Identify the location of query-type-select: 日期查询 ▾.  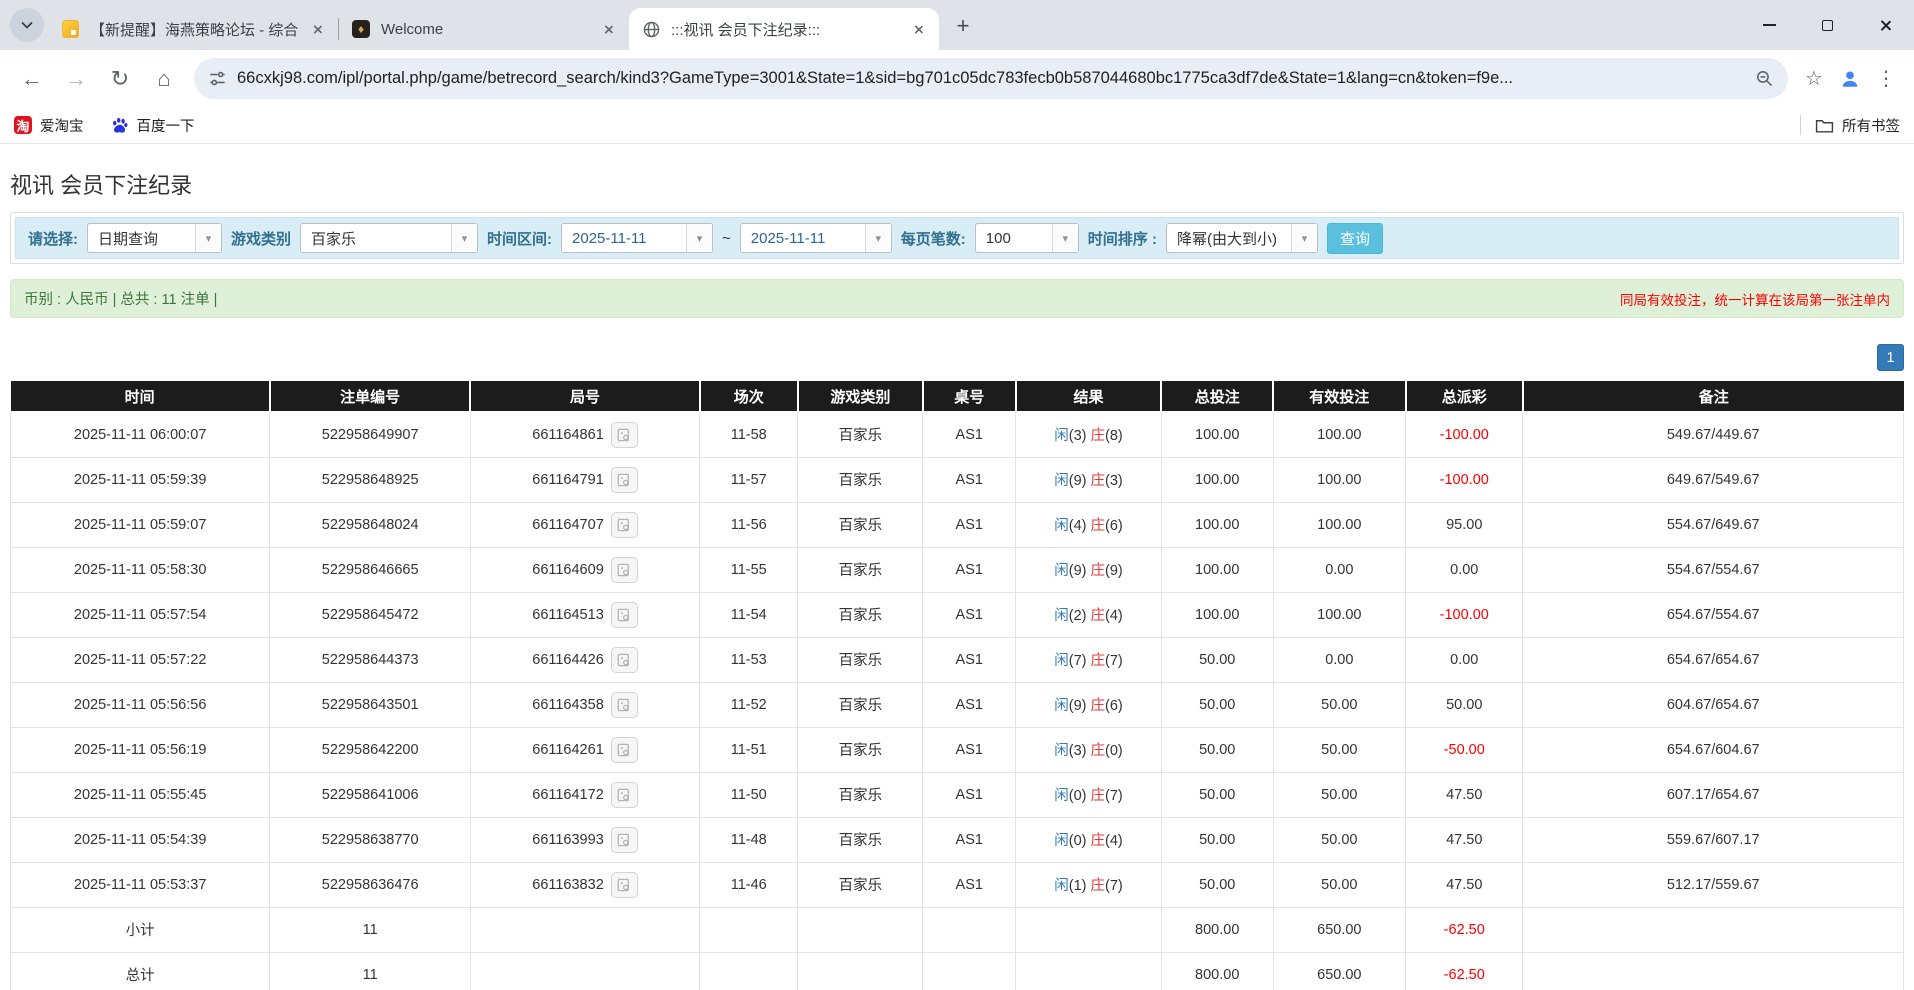
(154, 238).